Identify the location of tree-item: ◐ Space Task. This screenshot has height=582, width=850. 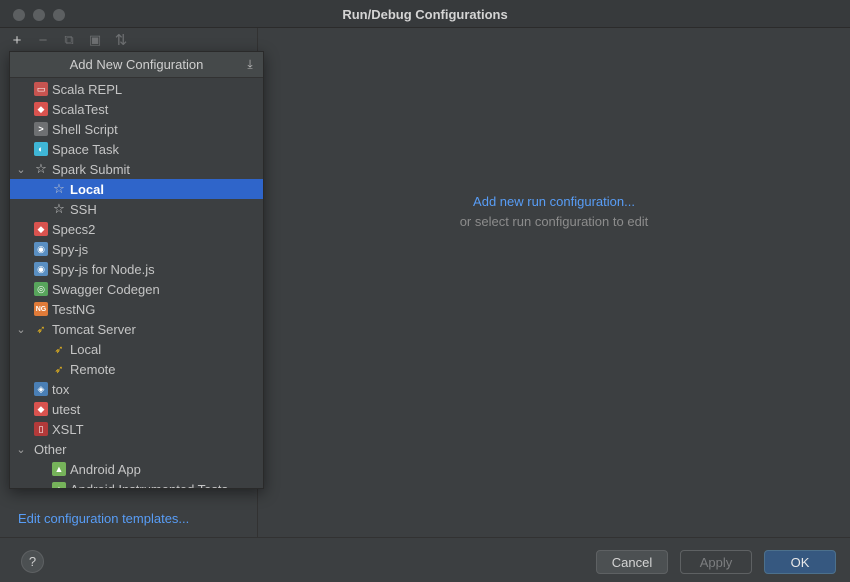
(136, 149).